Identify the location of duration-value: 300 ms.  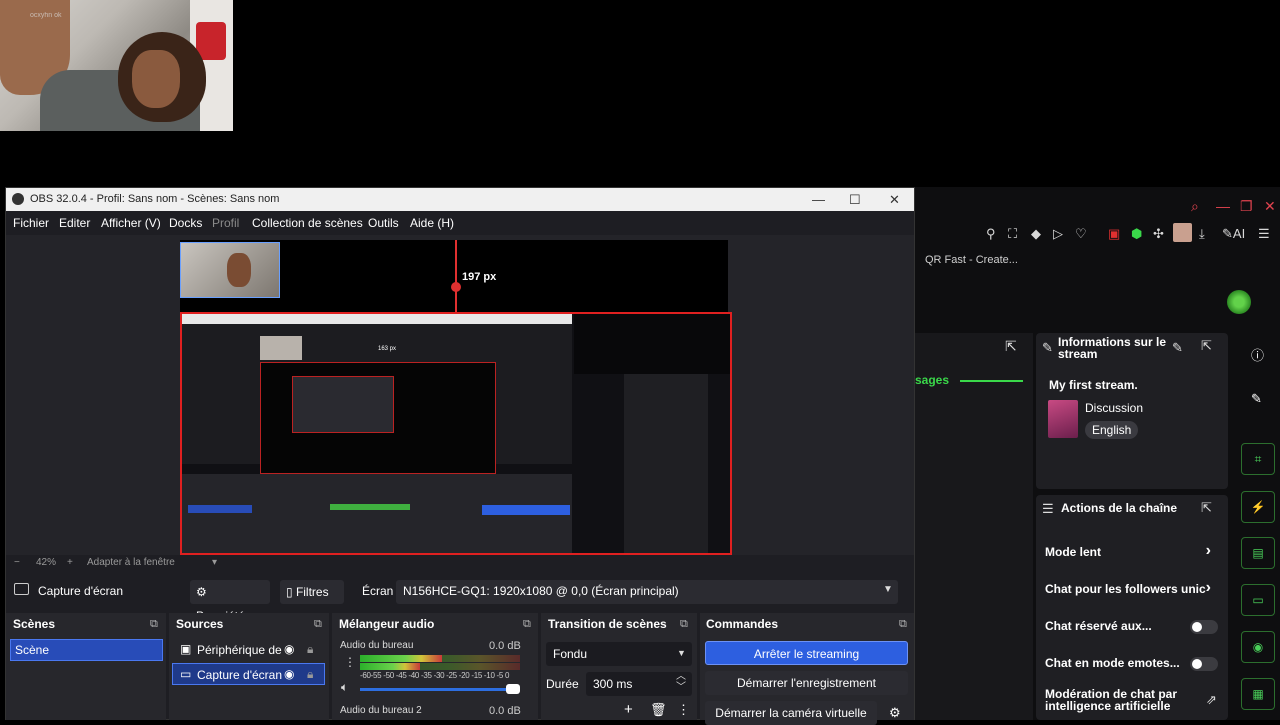
(613, 684).